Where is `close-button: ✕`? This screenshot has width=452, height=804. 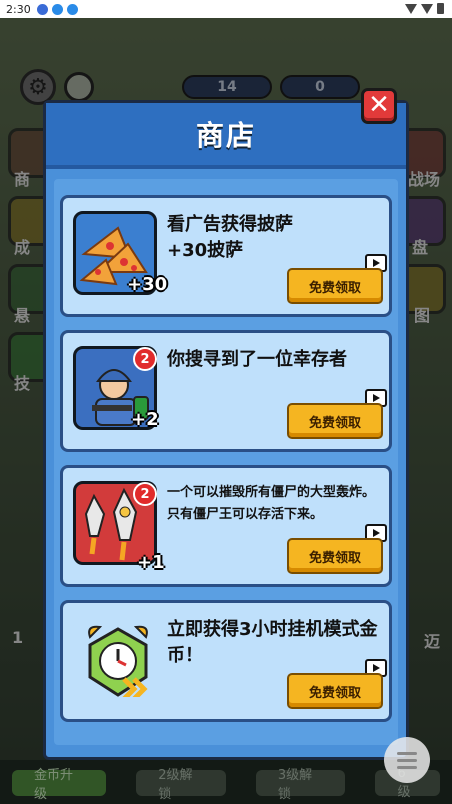 close-button: ✕ is located at coordinates (379, 106).